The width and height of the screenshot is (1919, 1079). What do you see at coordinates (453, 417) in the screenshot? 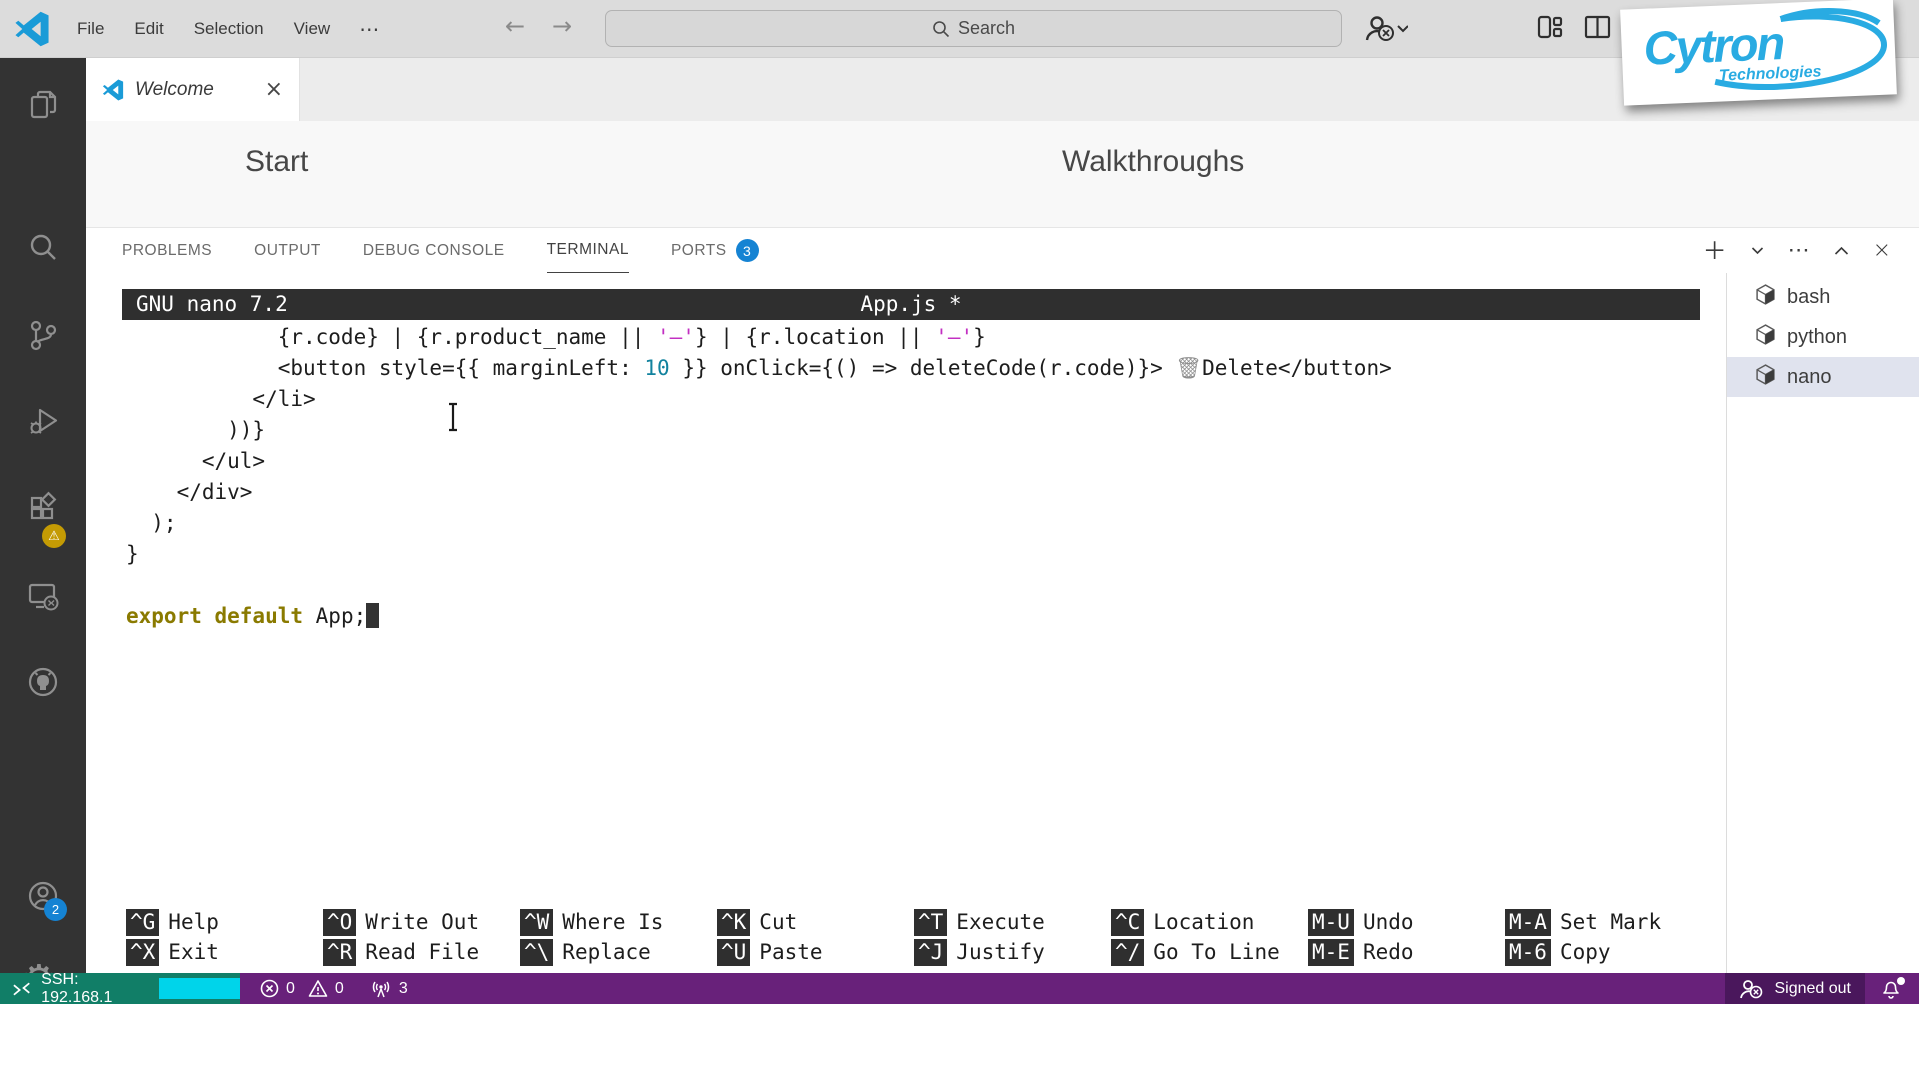
I see `text-cursor-pointer` at bounding box center [453, 417].